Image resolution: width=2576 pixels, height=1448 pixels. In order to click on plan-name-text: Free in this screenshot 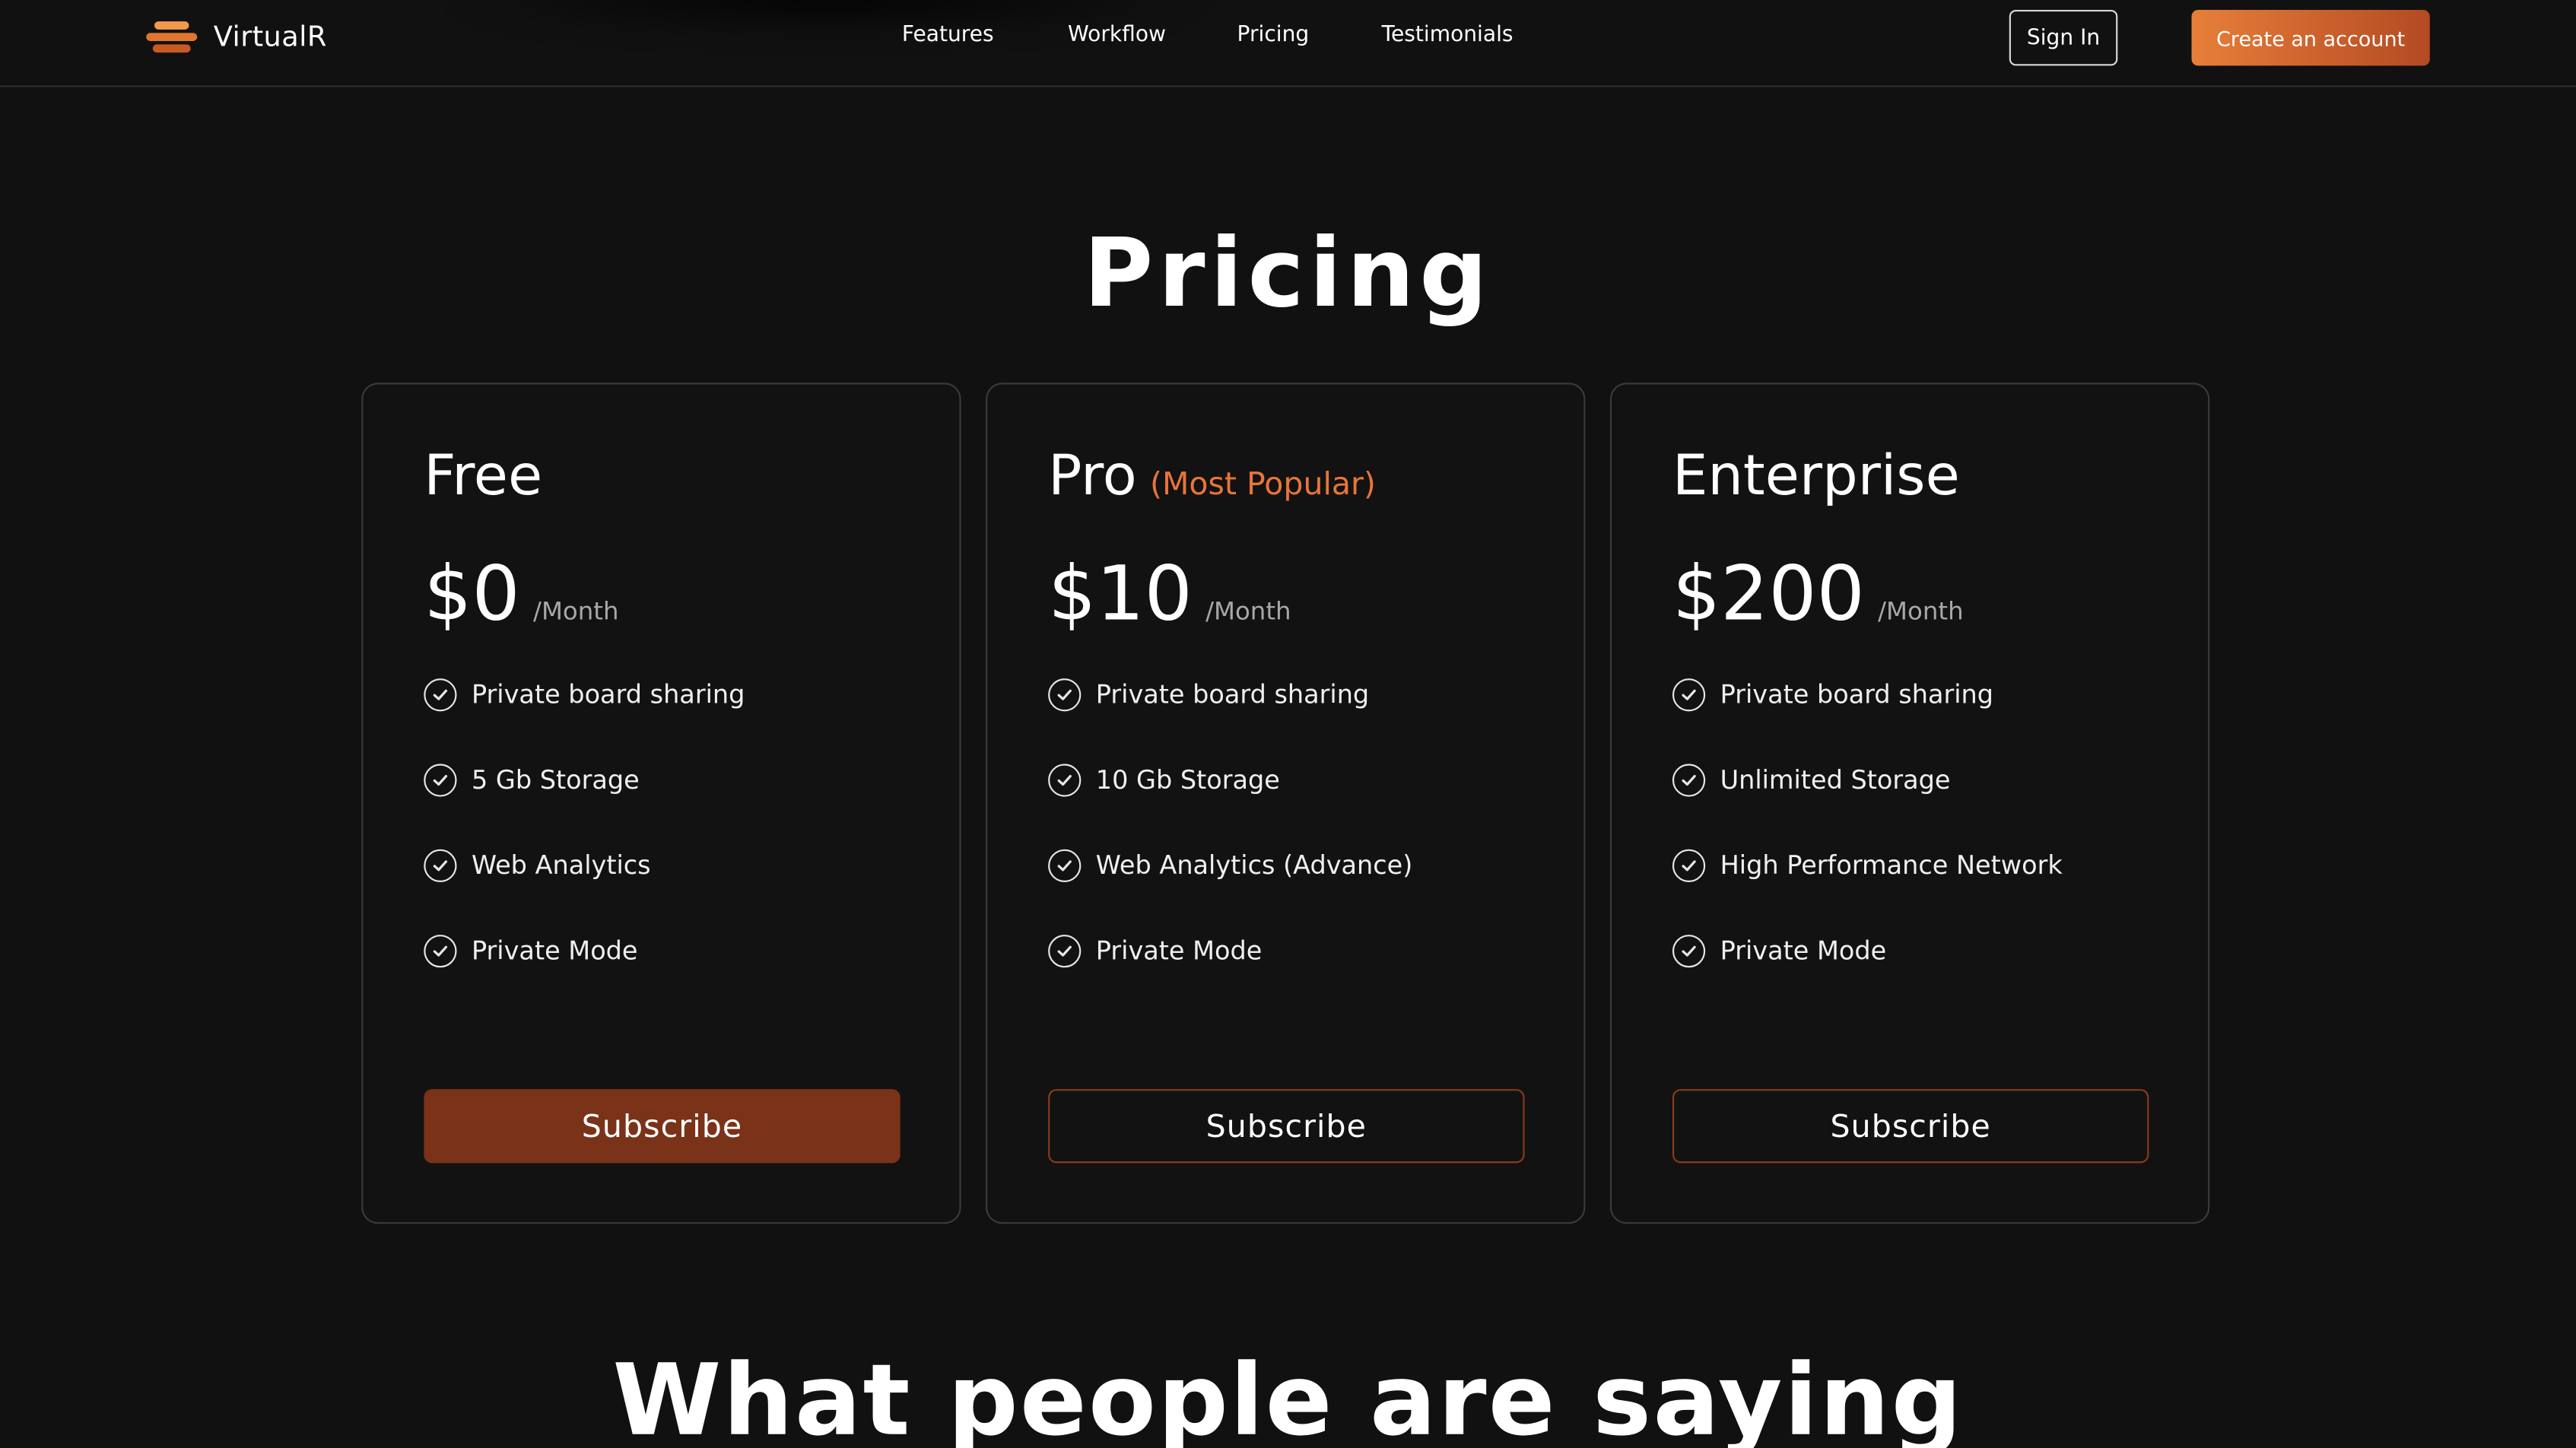, I will do `click(483, 476)`.